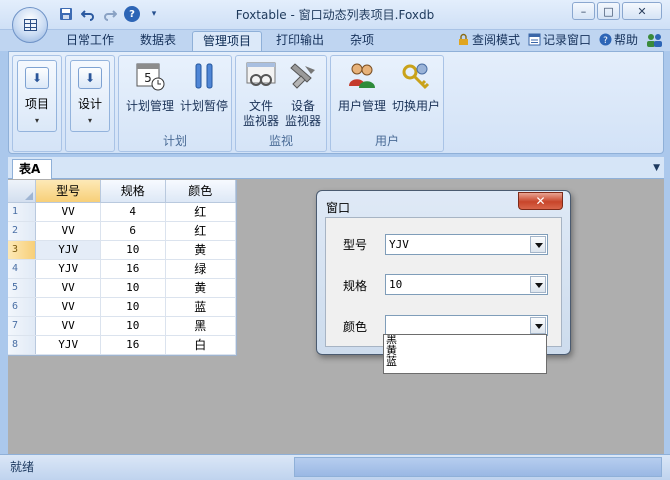 The image size is (670, 480). Describe the element at coordinates (466, 325) in the screenshot. I see `color-combo` at that location.